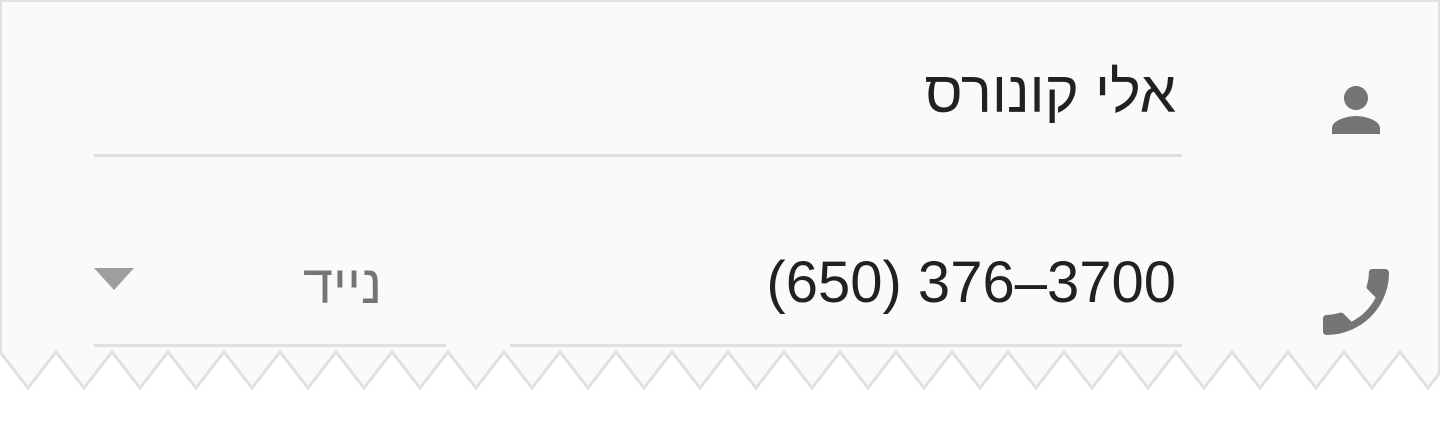 The image size is (1440, 422). I want to click on phone-icon, so click(1356, 302).